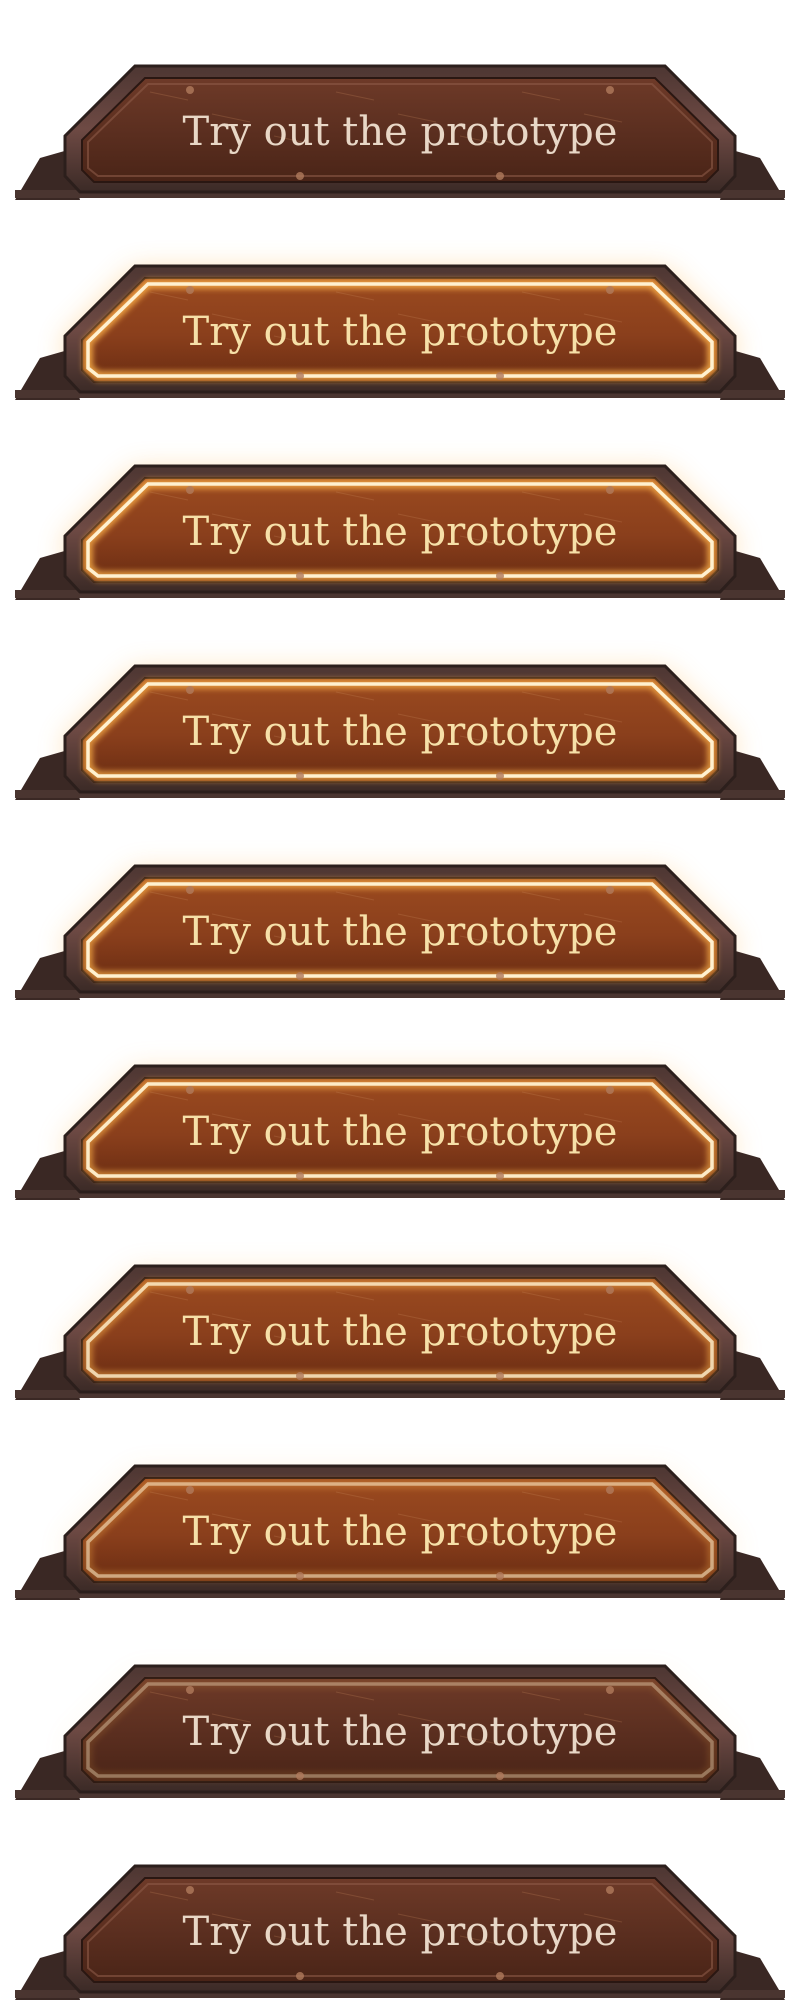  I want to click on button-frame-7: Try out the prototype, so click(400, 1300).